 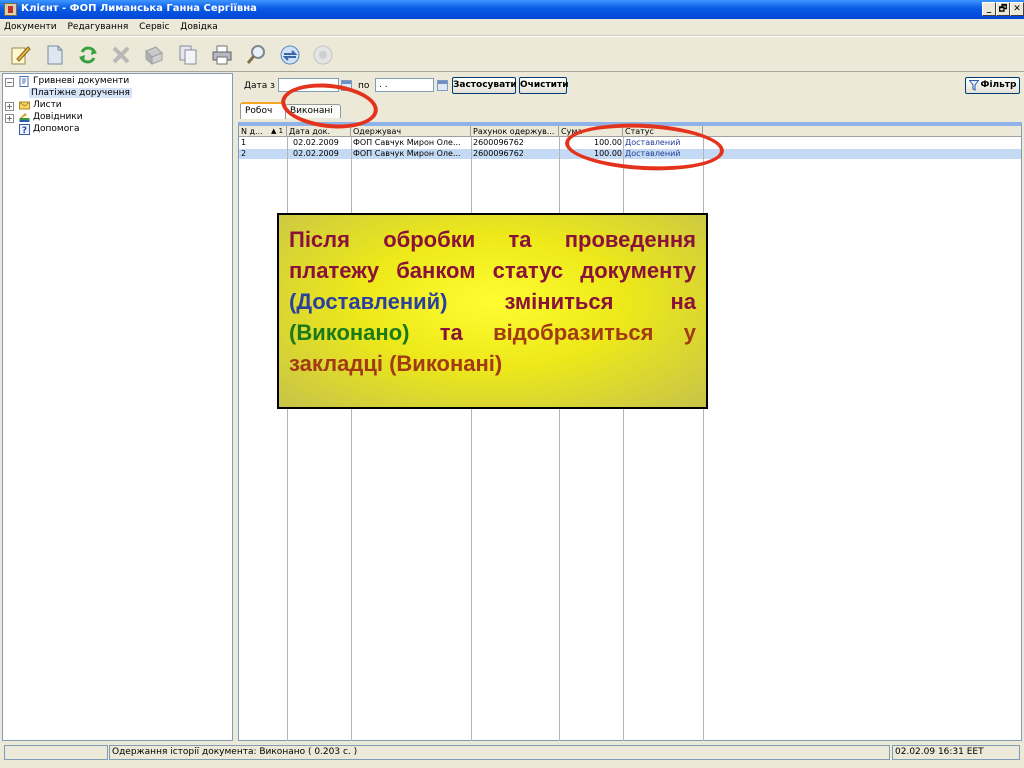 I want to click on splitter, so click(x=235, y=407).